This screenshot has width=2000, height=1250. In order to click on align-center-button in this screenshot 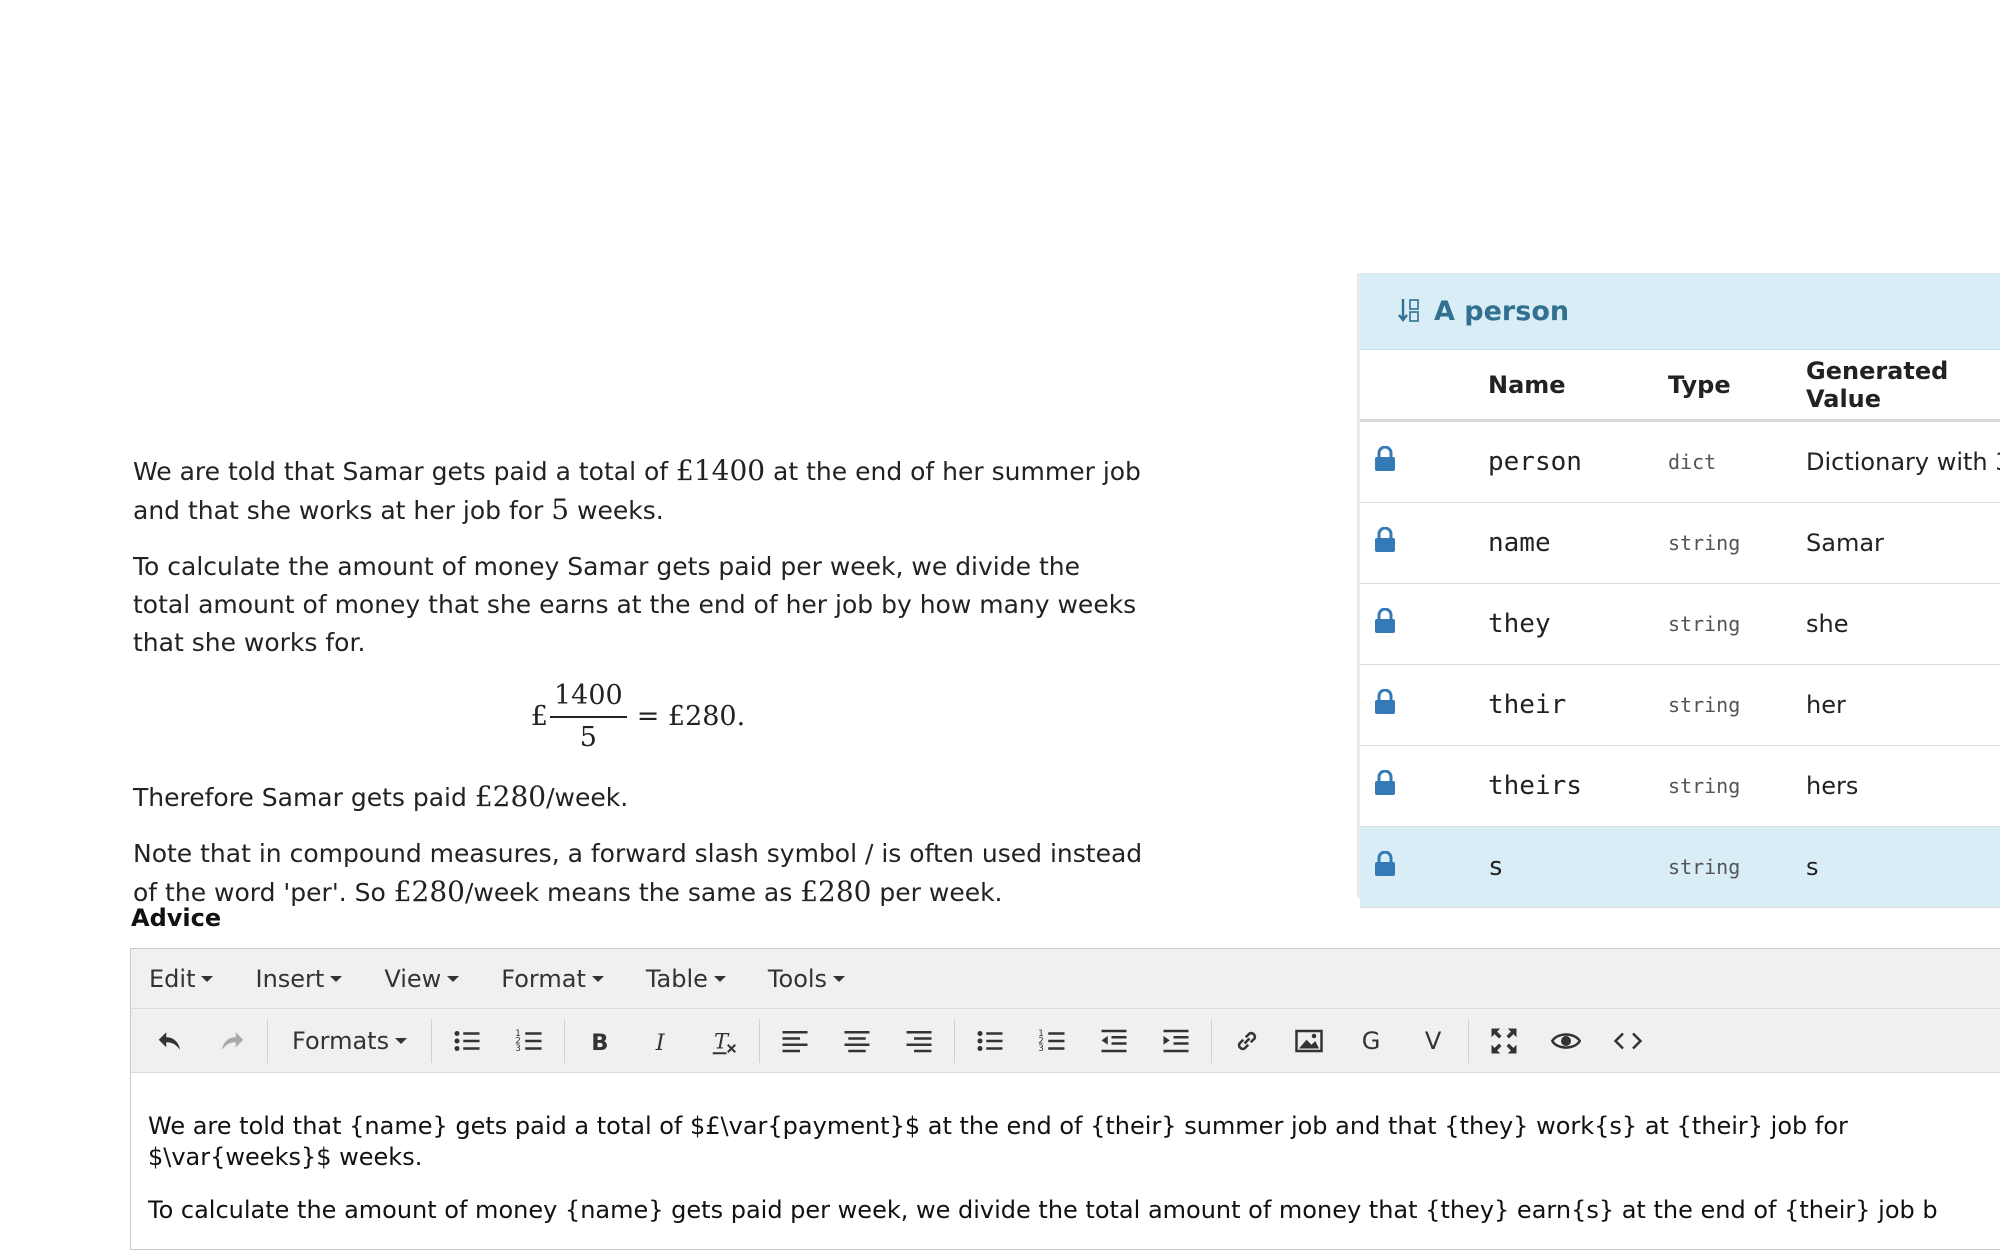, I will do `click(857, 1041)`.